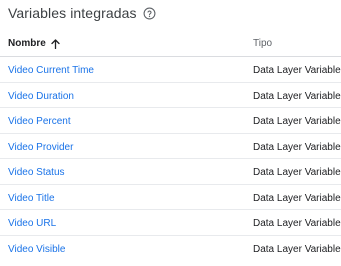 This screenshot has width=341, height=266. I want to click on section-header: Variables integradas, so click(82, 13).